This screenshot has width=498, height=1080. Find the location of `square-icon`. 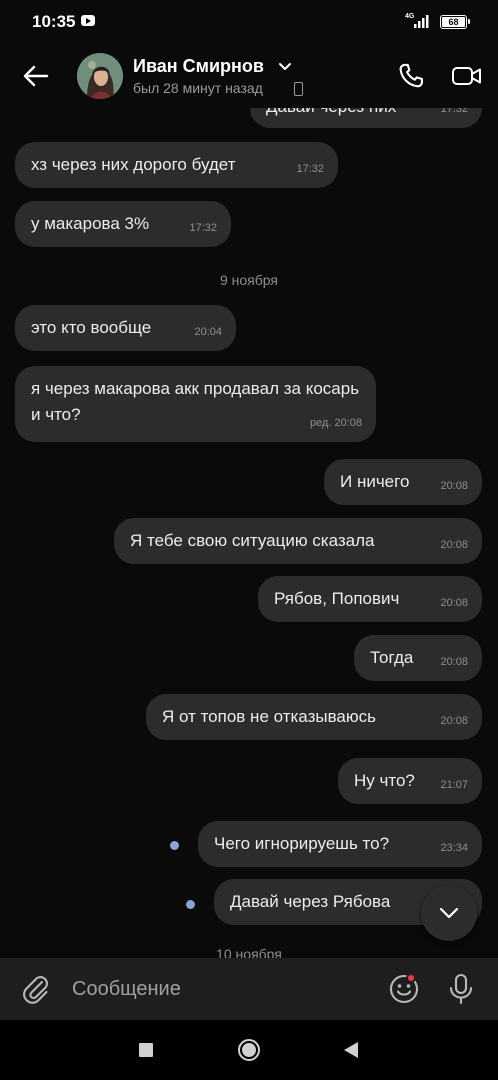

square-icon is located at coordinates (146, 1050).